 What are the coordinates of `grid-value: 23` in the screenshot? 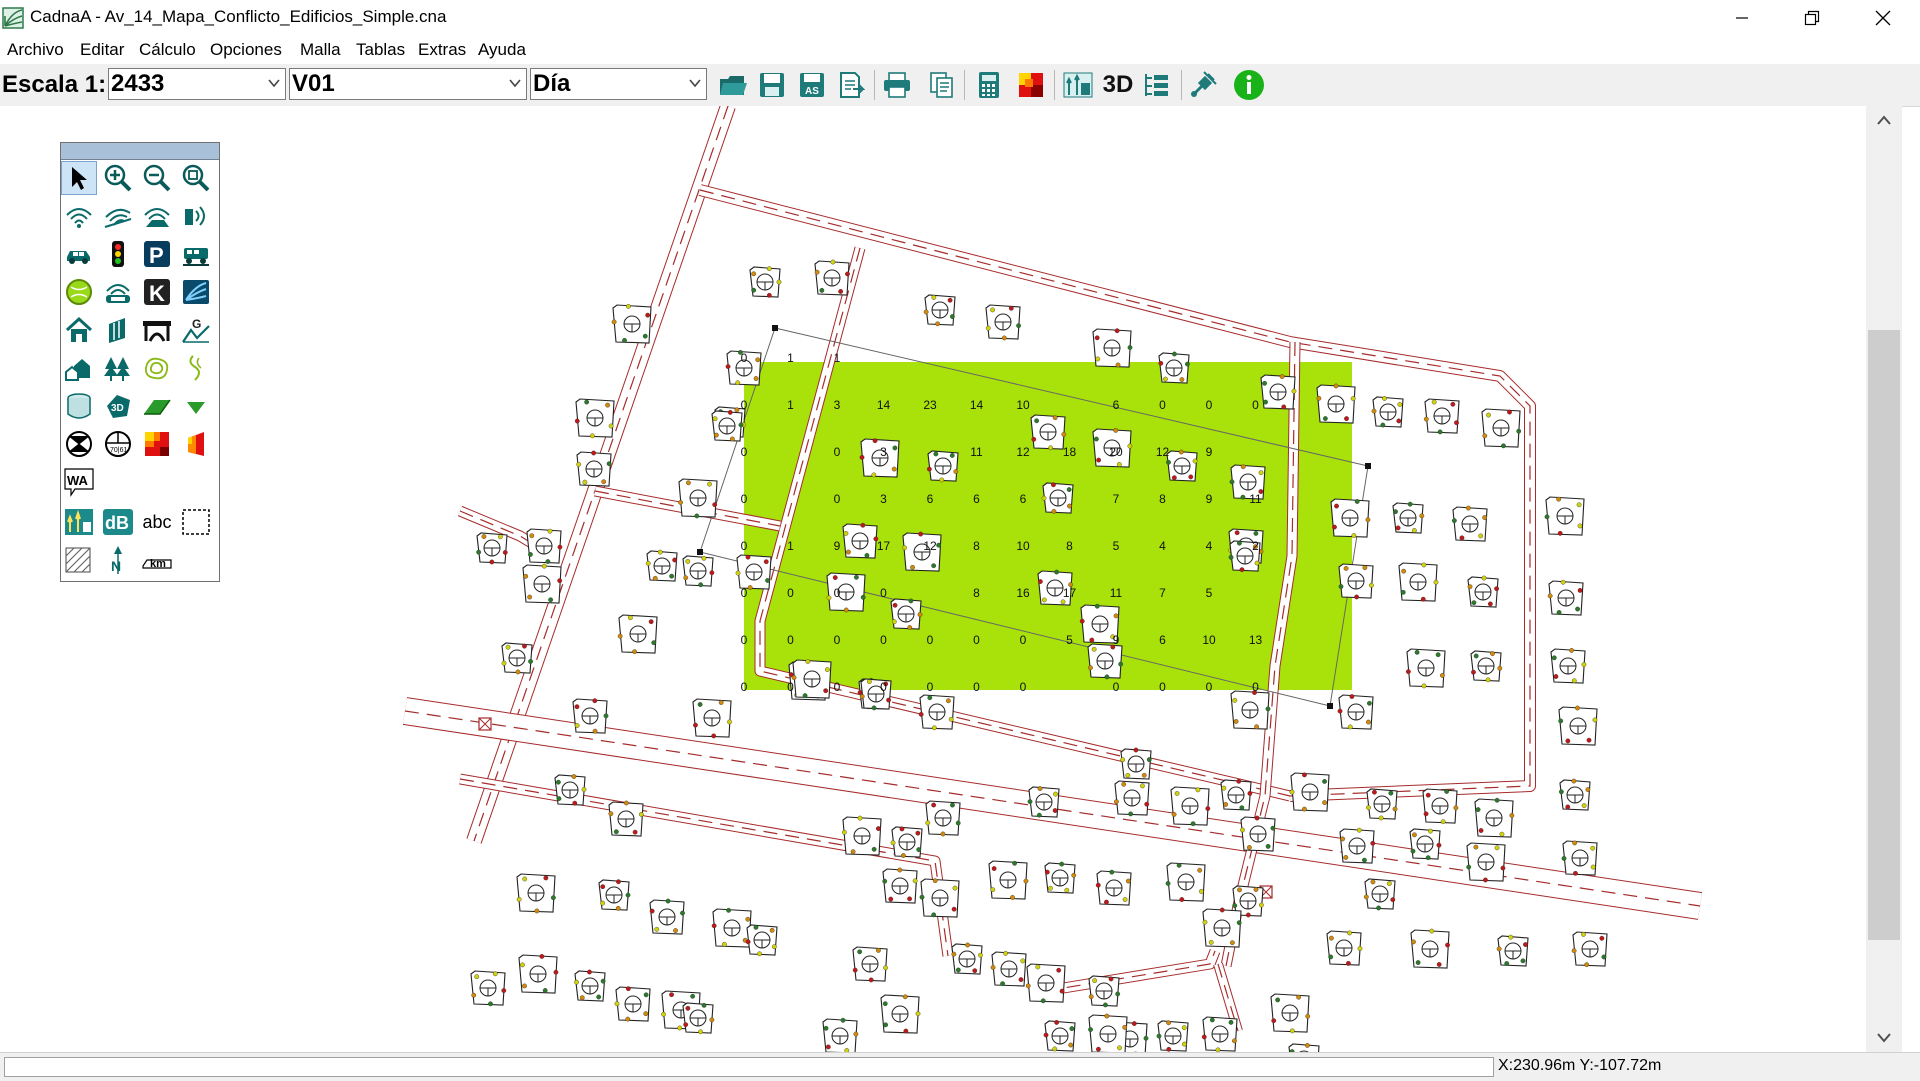 It's located at (930, 405).